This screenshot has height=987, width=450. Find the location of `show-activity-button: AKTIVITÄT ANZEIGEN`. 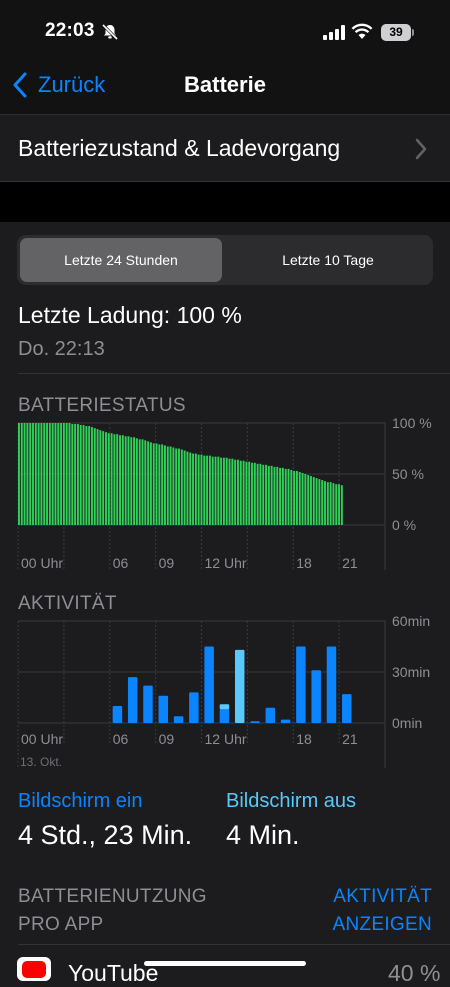

show-activity-button: AKTIVITÄT ANZEIGEN is located at coordinates (346, 911).